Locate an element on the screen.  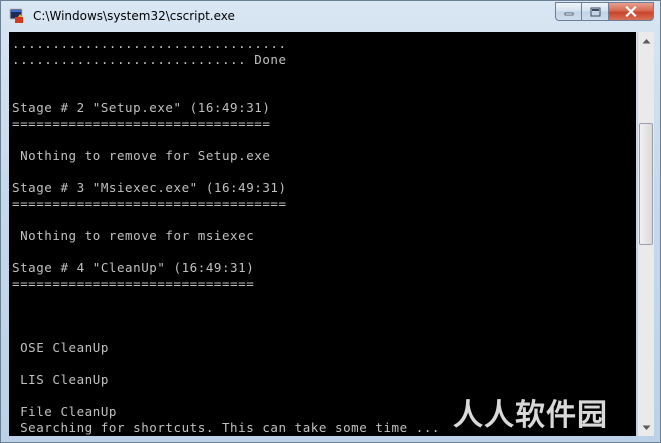
scroll-down-button is located at coordinates (646, 427).